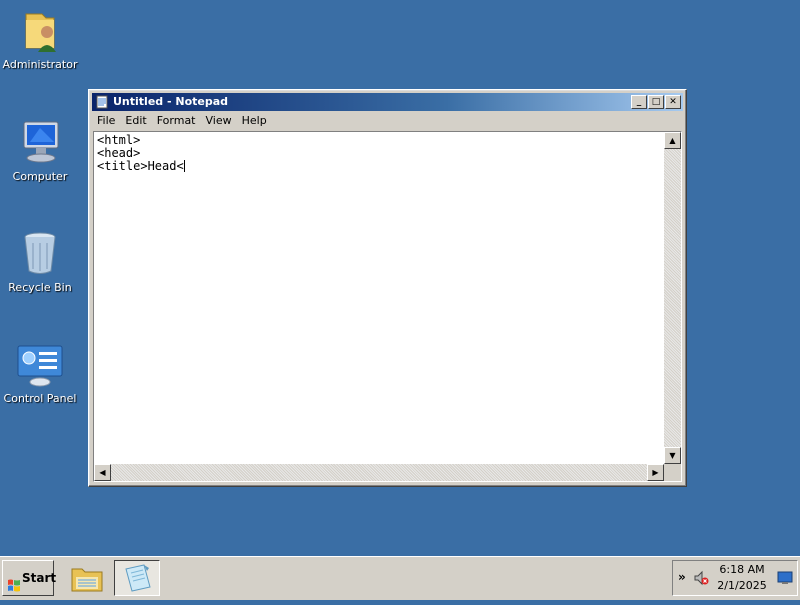 The width and height of the screenshot is (800, 605). I want to click on menu-help: Help, so click(254, 121).